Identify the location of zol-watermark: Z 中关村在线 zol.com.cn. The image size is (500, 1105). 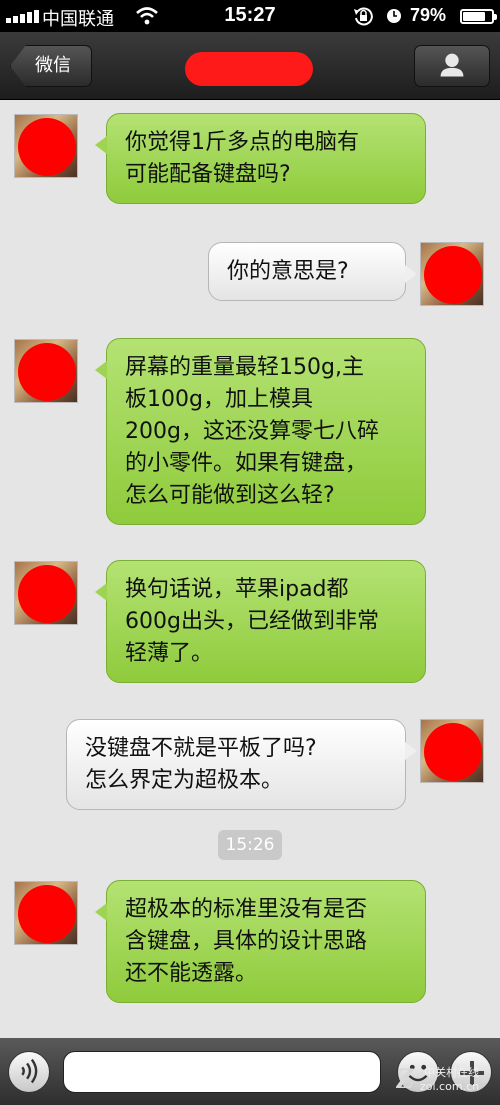
(446, 1081).